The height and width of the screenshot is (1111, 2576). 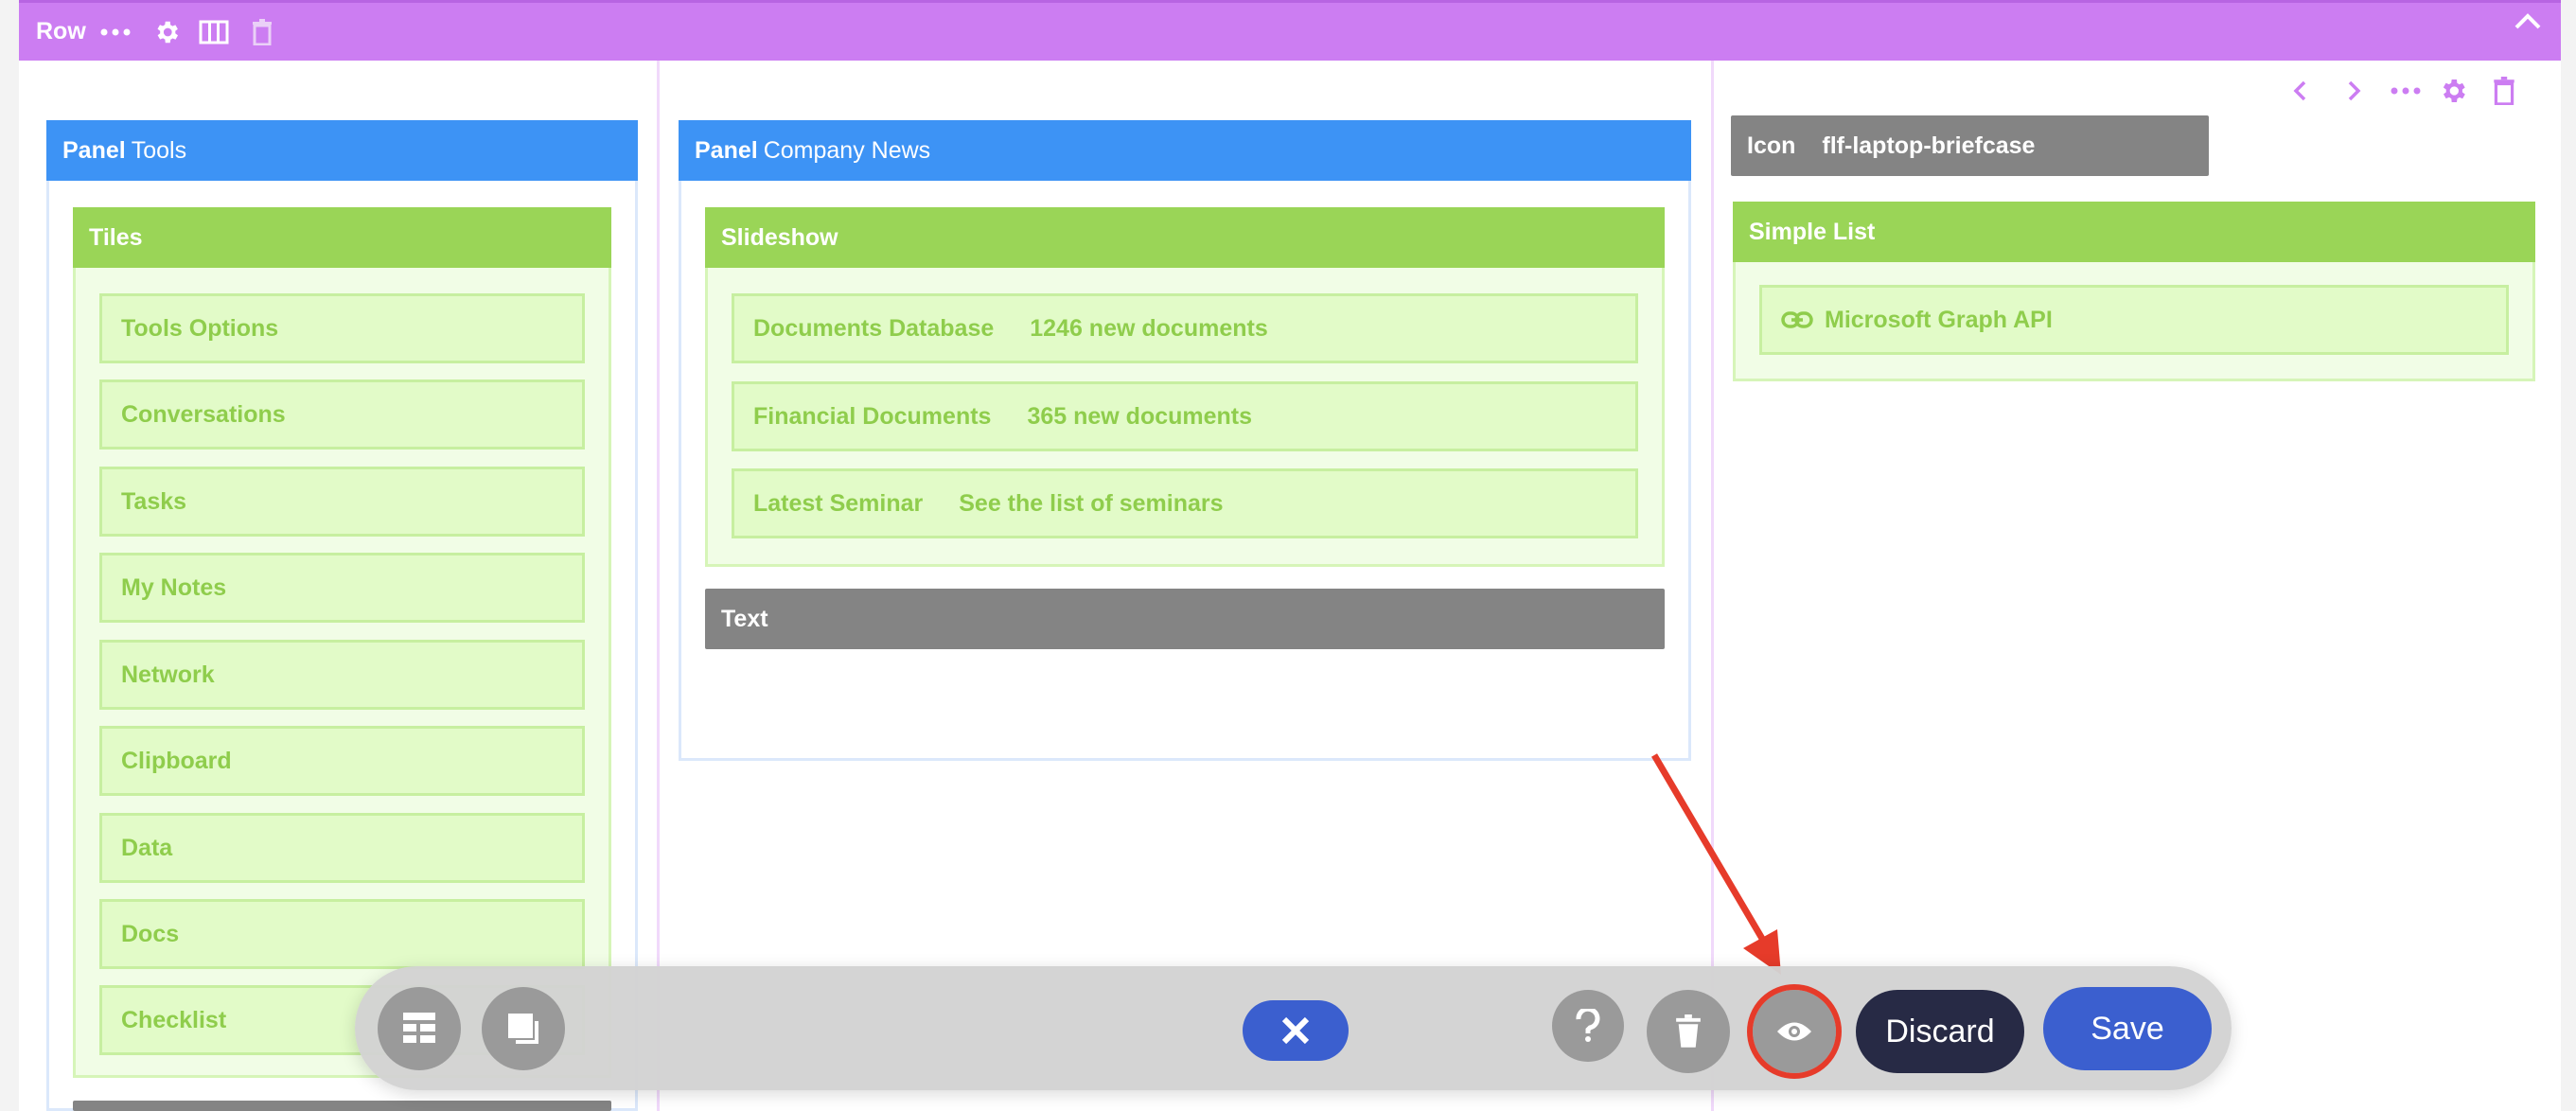 I want to click on icon-block-label: Icon, so click(x=1771, y=145).